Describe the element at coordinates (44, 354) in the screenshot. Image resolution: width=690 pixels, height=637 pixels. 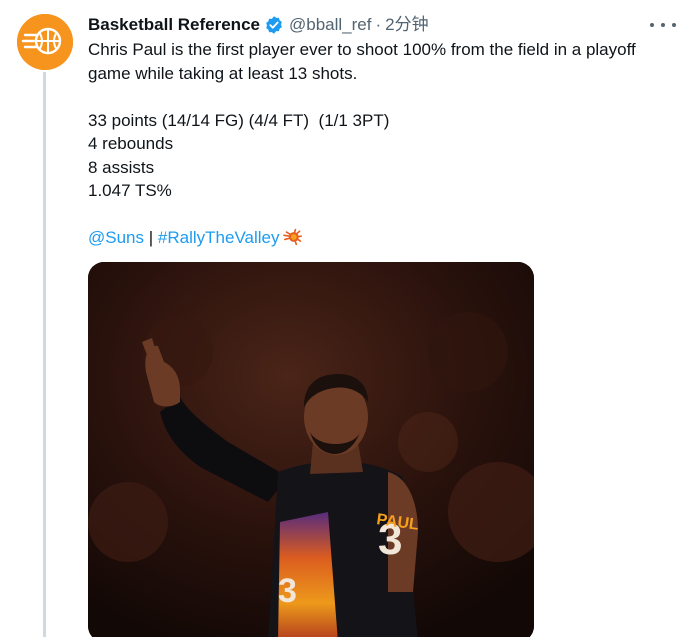
I see `thread-line` at that location.